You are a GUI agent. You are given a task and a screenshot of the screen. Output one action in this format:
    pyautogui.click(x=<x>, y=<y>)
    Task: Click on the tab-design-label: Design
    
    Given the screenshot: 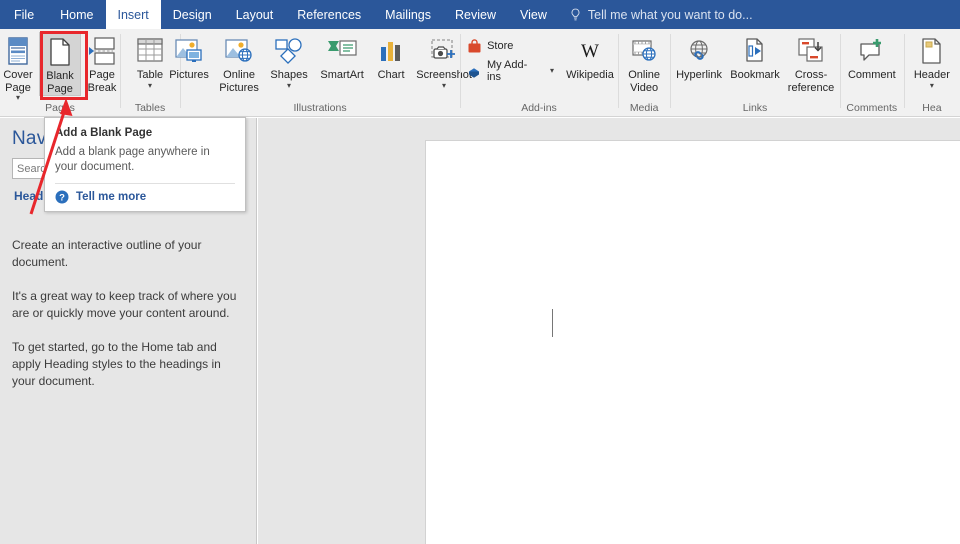 What is the action you would take?
    pyautogui.click(x=192, y=14)
    